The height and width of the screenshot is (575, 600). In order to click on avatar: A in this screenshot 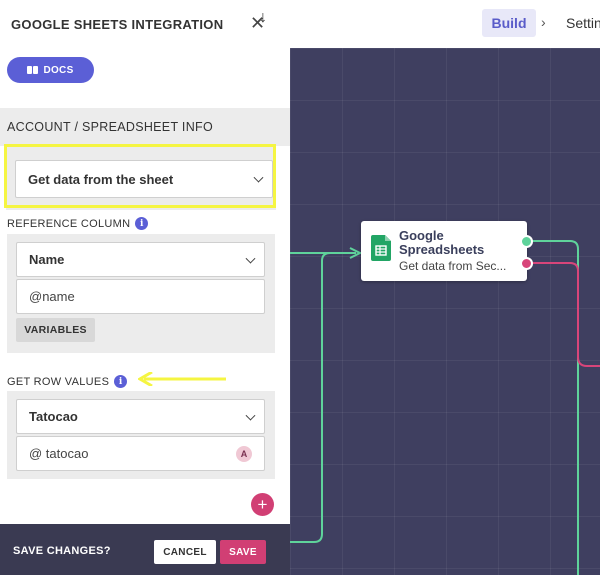, I will do `click(244, 453)`.